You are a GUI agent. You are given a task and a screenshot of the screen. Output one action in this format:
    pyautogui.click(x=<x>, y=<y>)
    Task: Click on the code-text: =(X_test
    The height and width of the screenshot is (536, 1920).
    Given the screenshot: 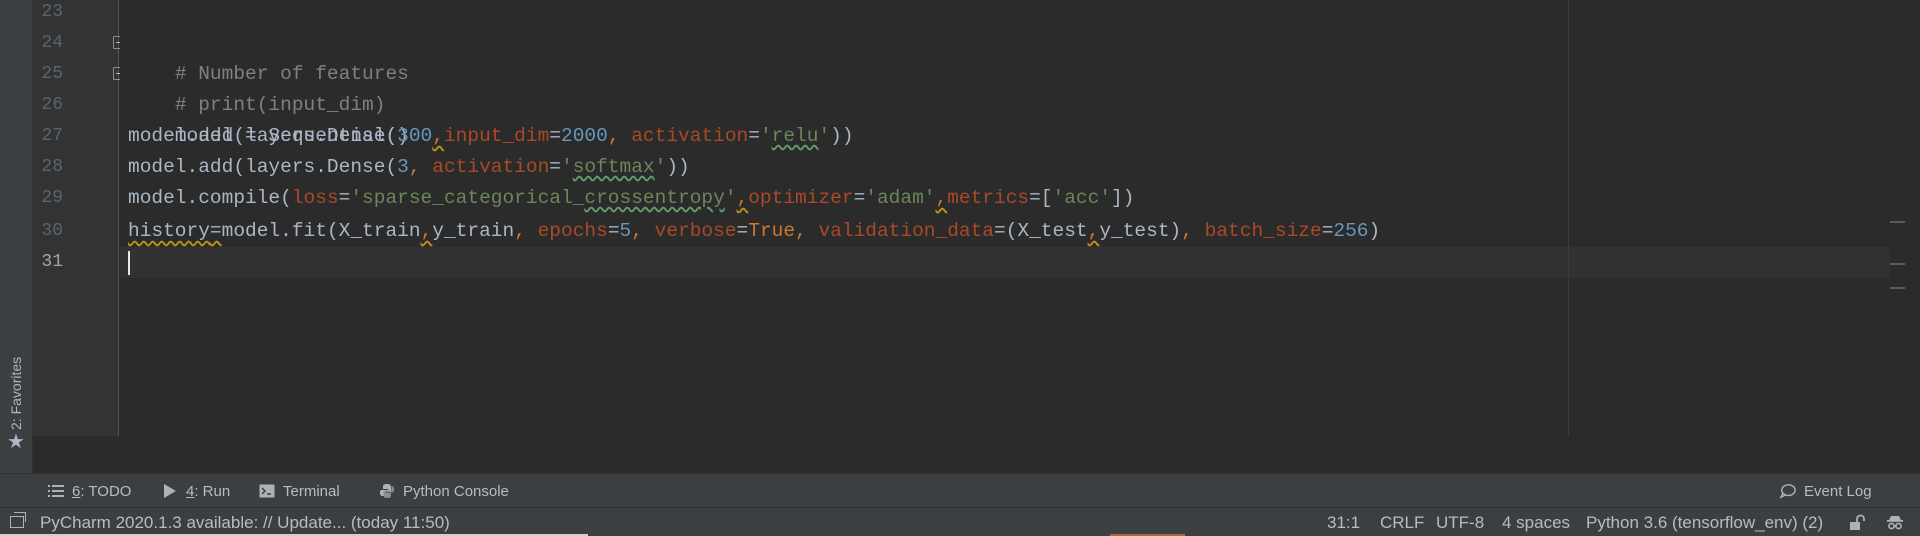 What is the action you would take?
    pyautogui.click(x=1041, y=231)
    